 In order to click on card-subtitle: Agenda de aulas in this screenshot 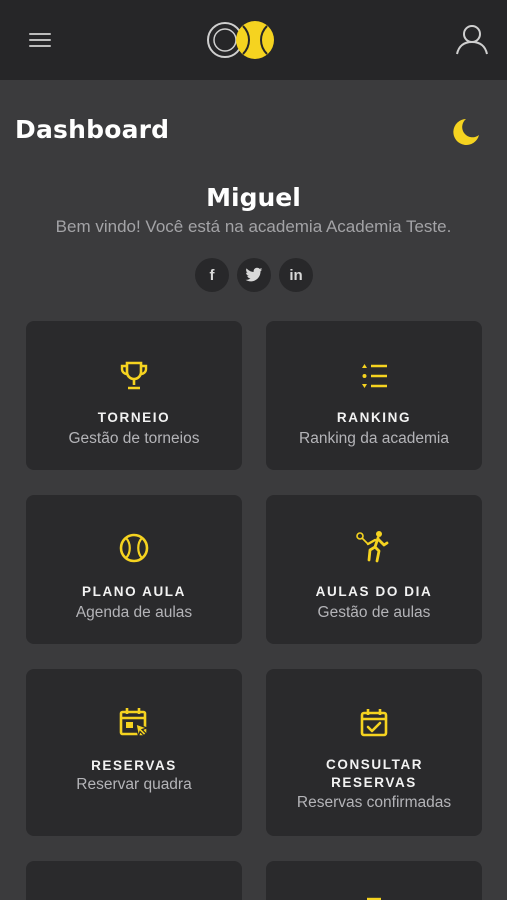, I will do `click(134, 612)`.